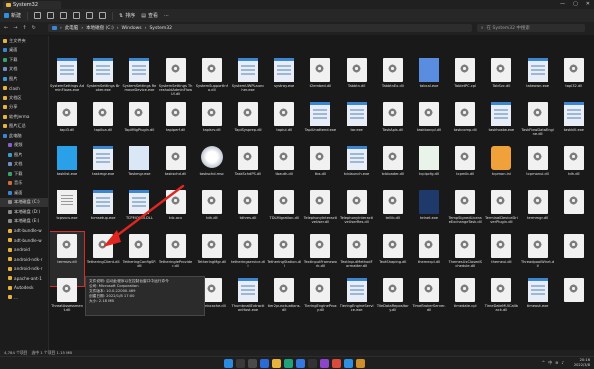 The image size is (594, 369). I want to click on edge-icon, so click(288, 363).